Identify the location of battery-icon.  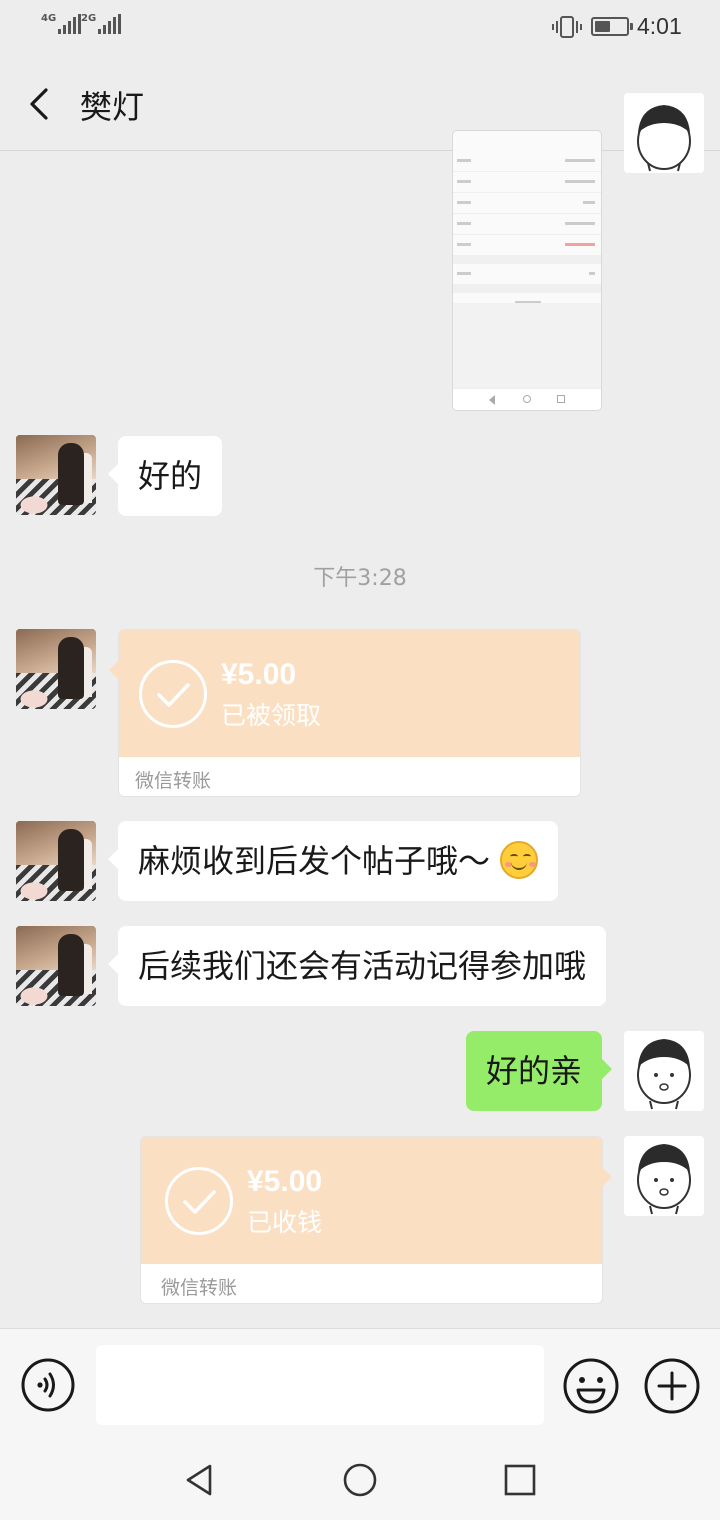
(612, 26).